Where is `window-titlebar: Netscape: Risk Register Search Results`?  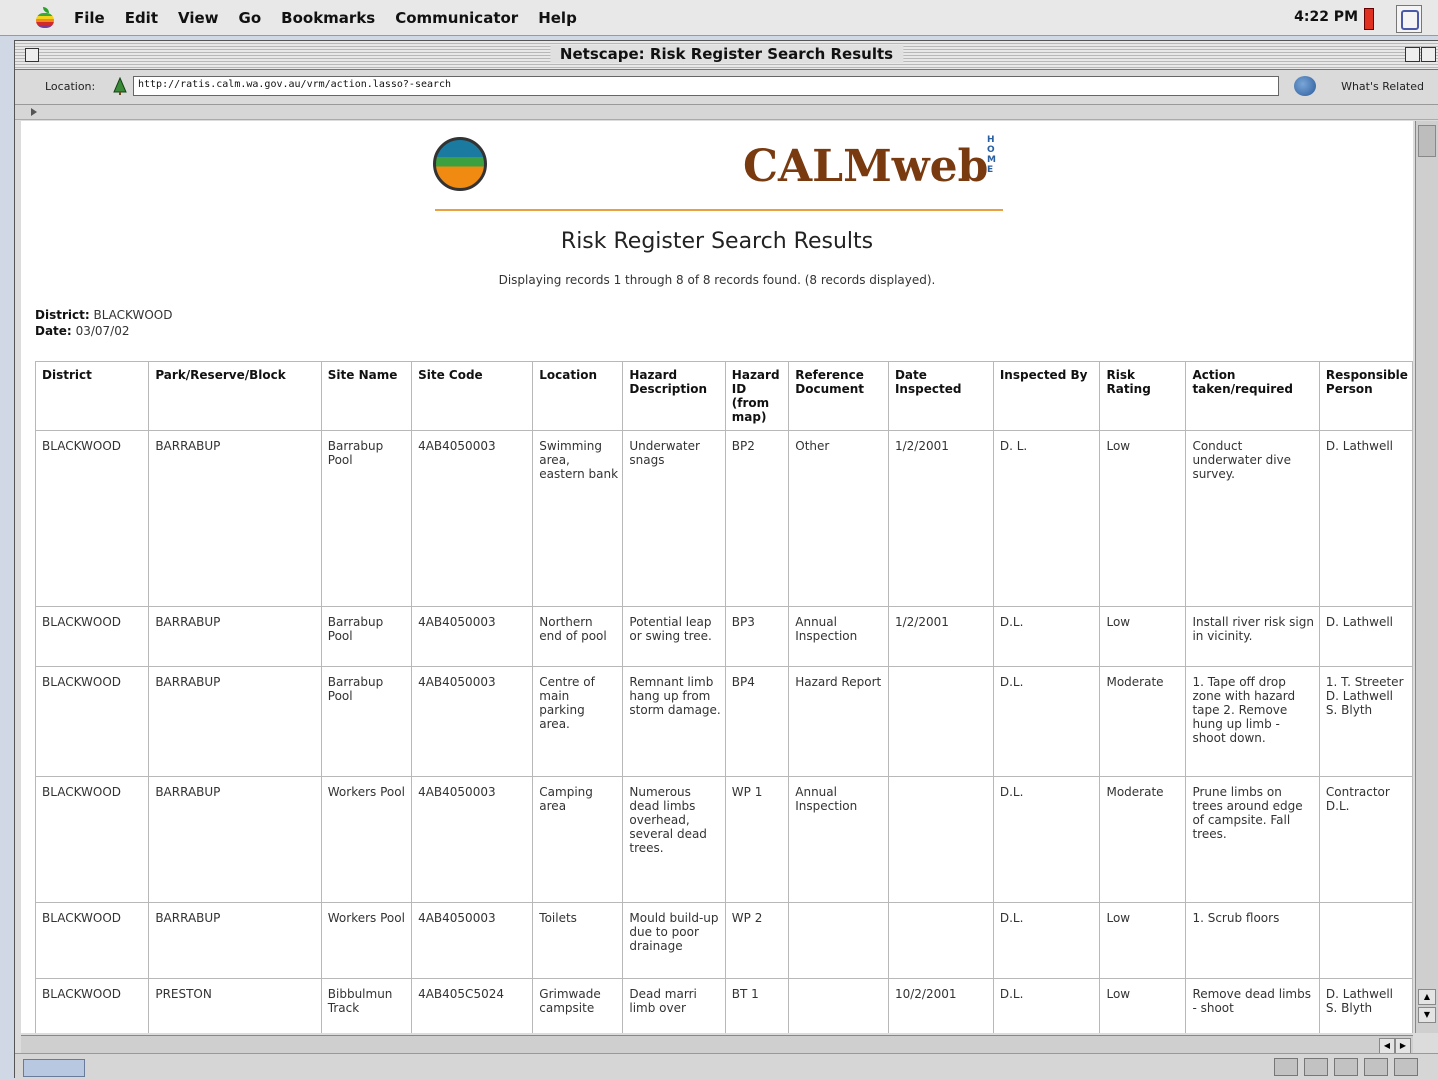 window-titlebar: Netscape: Risk Register Search Results is located at coordinates (726, 55).